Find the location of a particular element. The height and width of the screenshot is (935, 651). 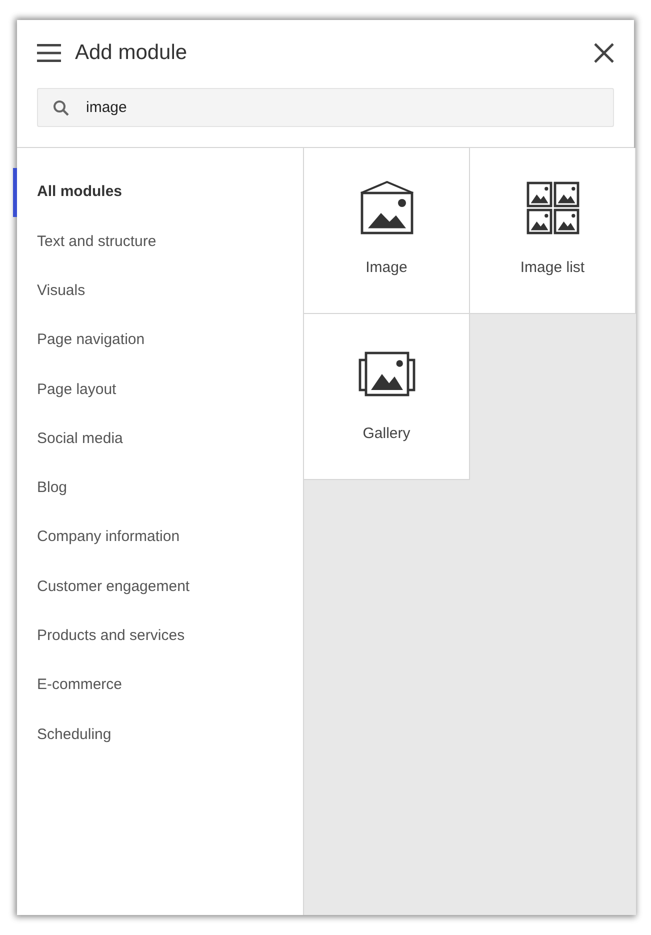

dialog-title: Add module is located at coordinates (131, 53).